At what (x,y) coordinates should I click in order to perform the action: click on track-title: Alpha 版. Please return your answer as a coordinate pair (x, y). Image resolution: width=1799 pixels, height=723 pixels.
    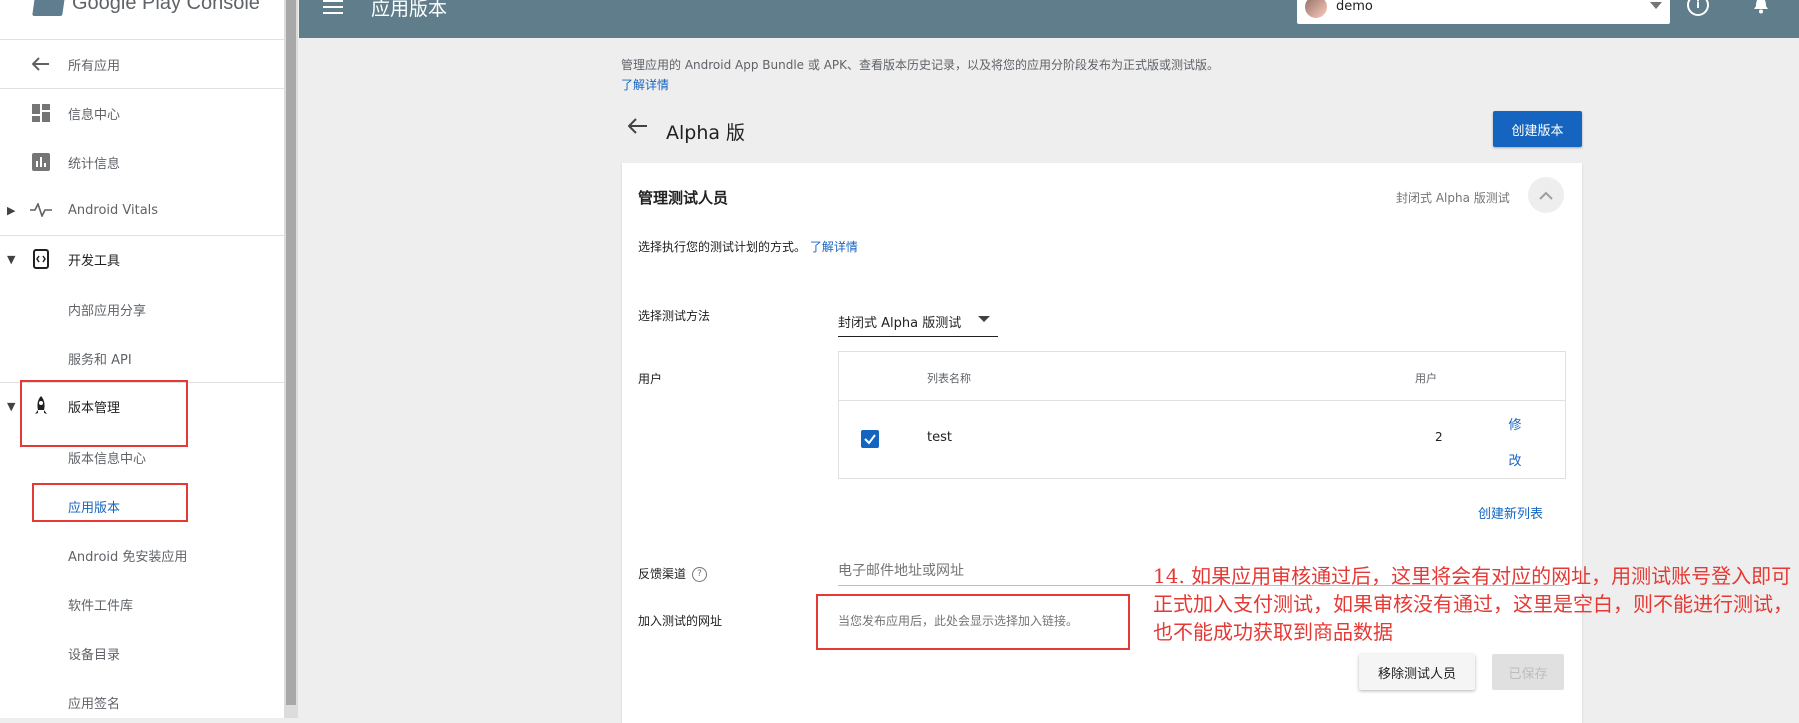
    Looking at the image, I should click on (706, 133).